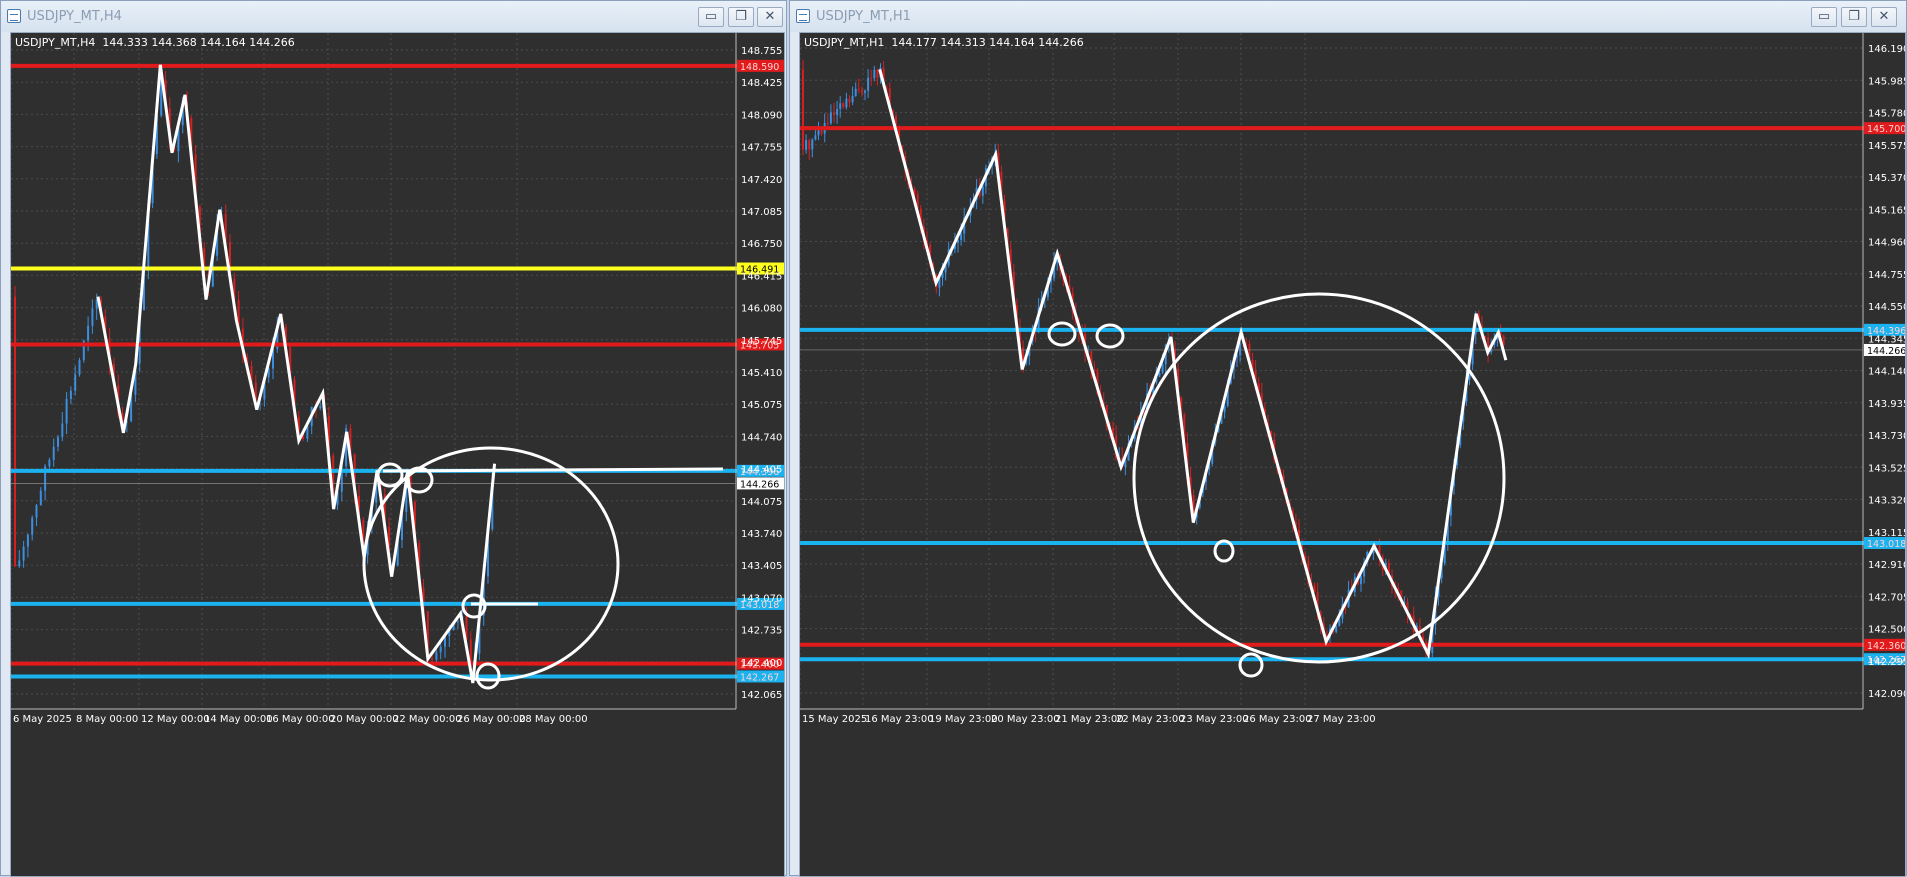 This screenshot has width=1907, height=877. I want to click on time-tick-label: 12 May 00:00, so click(175, 719).